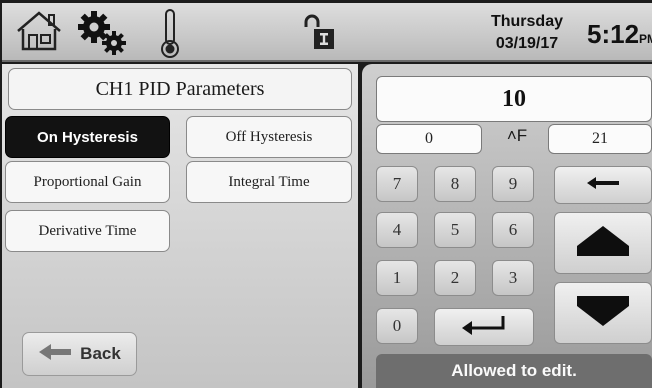 This screenshot has height=388, width=652. I want to click on gears-icon, so click(103, 35).